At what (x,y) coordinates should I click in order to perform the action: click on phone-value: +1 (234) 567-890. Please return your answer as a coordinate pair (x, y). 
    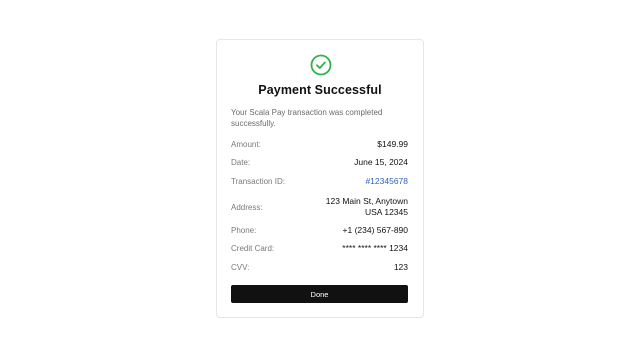
    Looking at the image, I should click on (375, 230).